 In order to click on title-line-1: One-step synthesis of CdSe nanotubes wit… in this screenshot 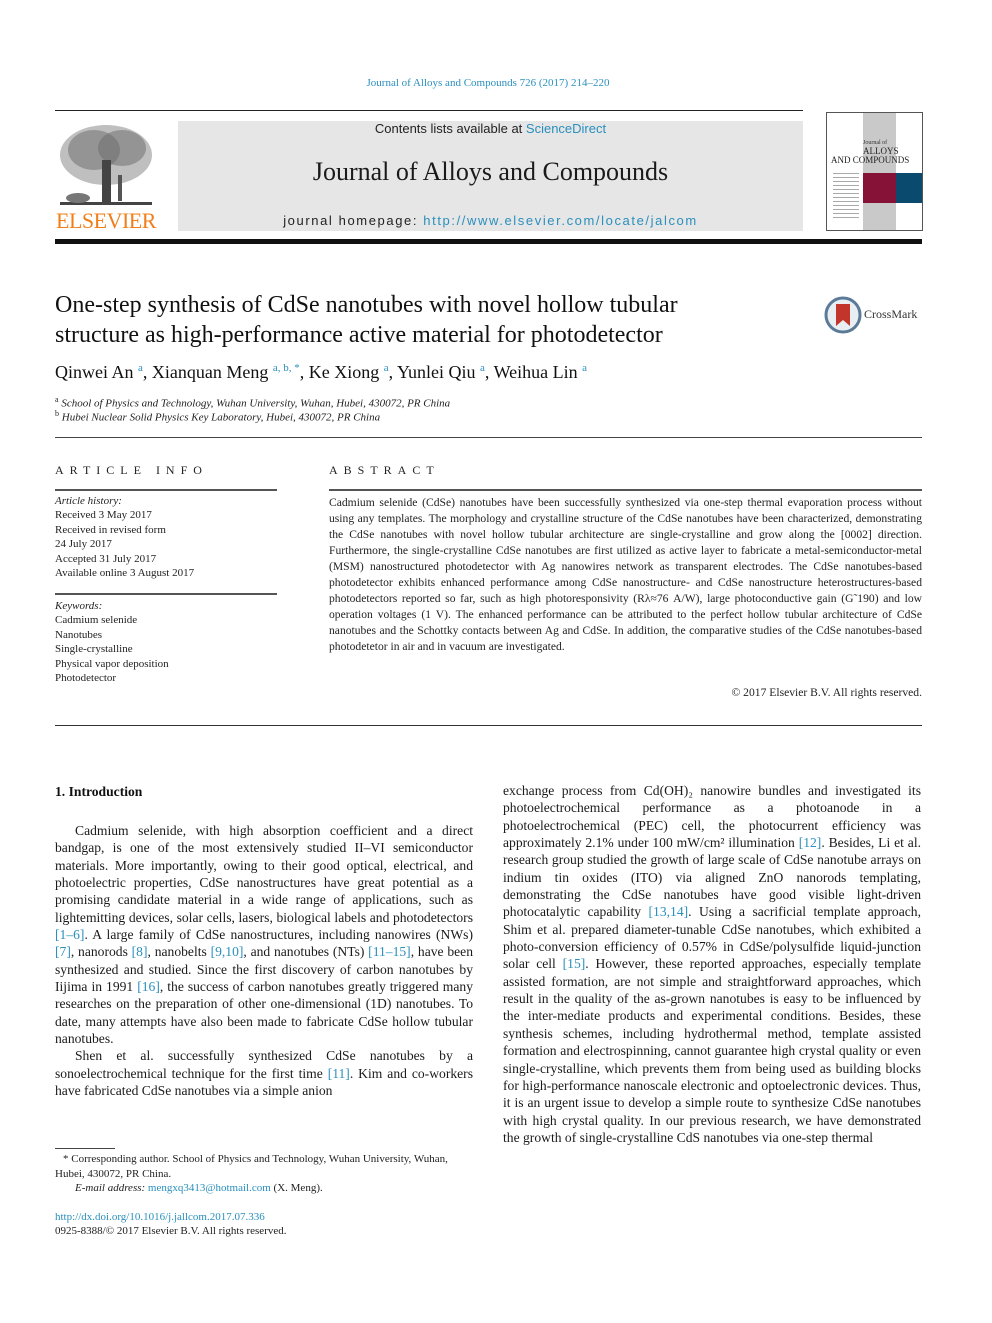, I will do `click(366, 305)`.